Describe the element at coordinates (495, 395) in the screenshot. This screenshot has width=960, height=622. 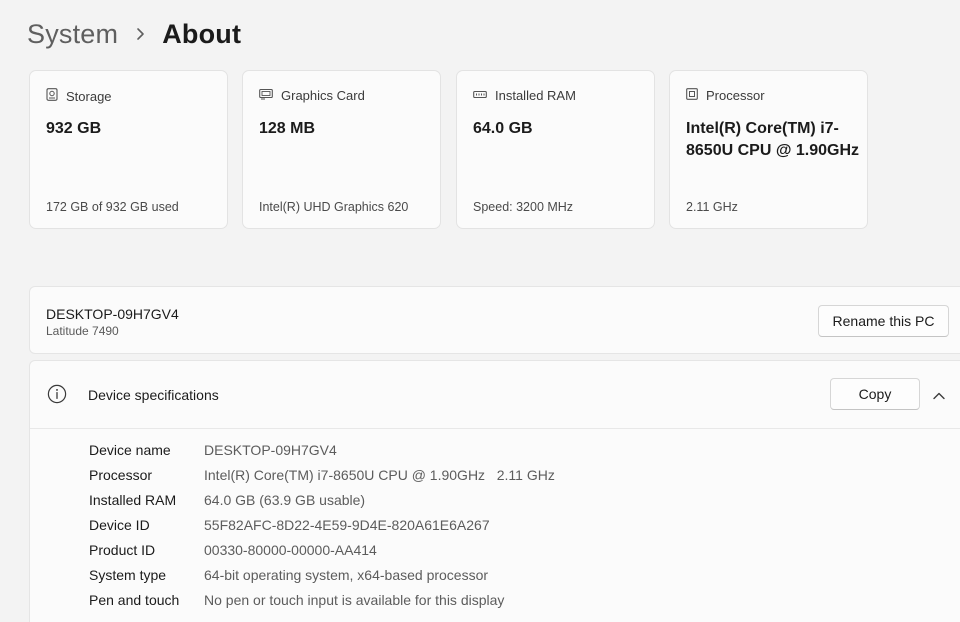
I see `device-specifications-header: Device specifications Copy` at that location.